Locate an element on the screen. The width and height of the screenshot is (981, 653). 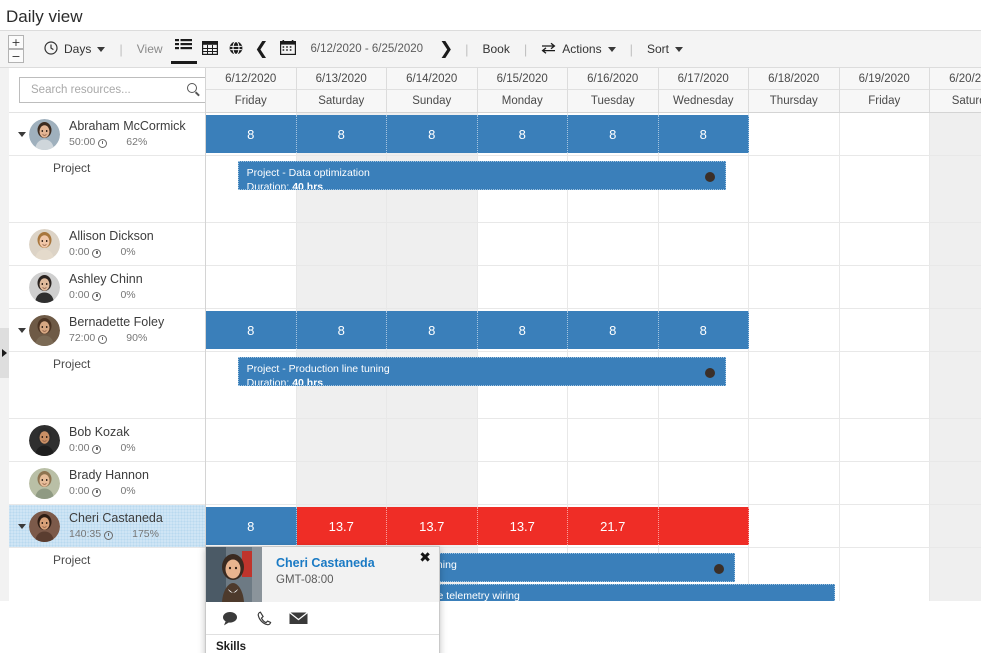
card-resource-name: Cheri Castaneda is located at coordinates (325, 563).